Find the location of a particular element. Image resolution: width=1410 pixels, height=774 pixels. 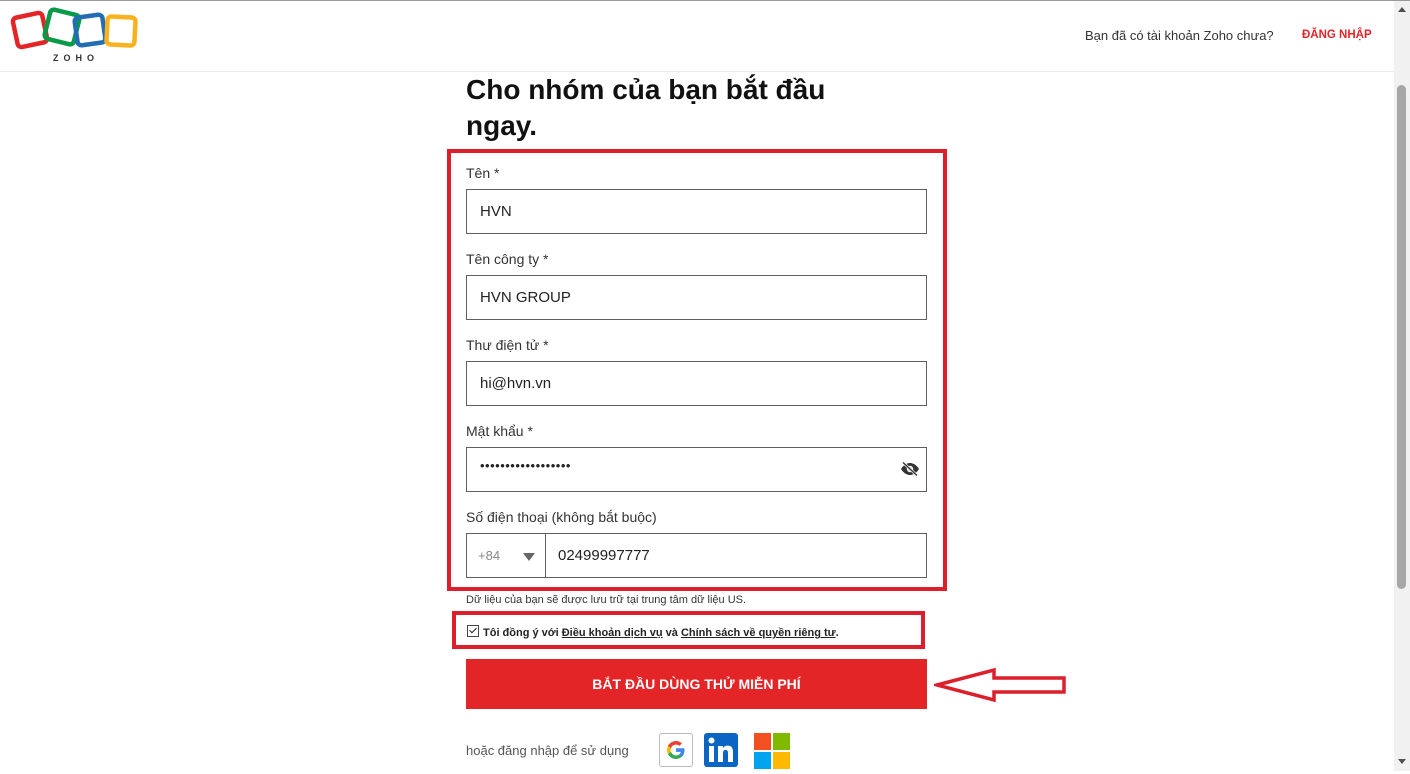

google-icon is located at coordinates (676, 750).